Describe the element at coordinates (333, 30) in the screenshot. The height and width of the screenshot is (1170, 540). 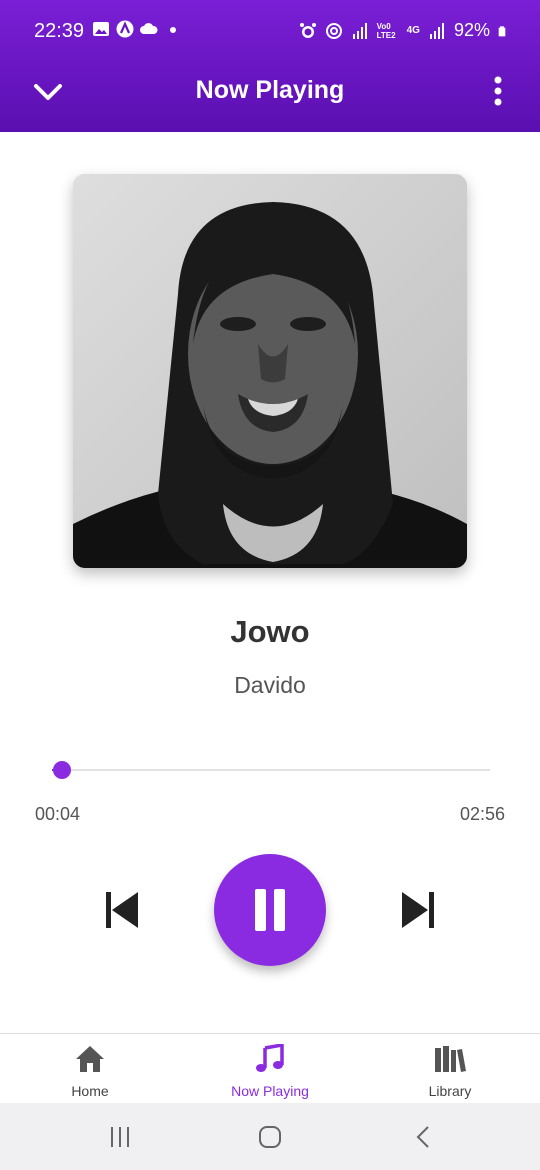
I see `hotspot-icon` at that location.